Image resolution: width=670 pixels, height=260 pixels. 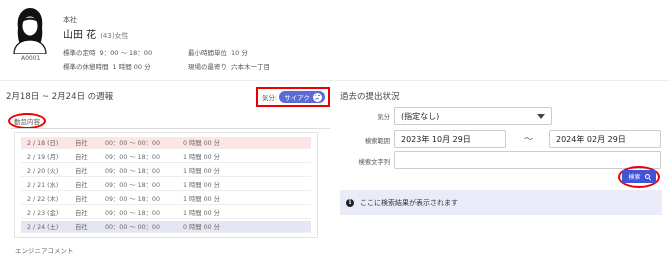 I want to click on table-row: 2 / 21 (水) 自社 09：00 〜 18：00 1 時間 00 分, so click(x=166, y=185).